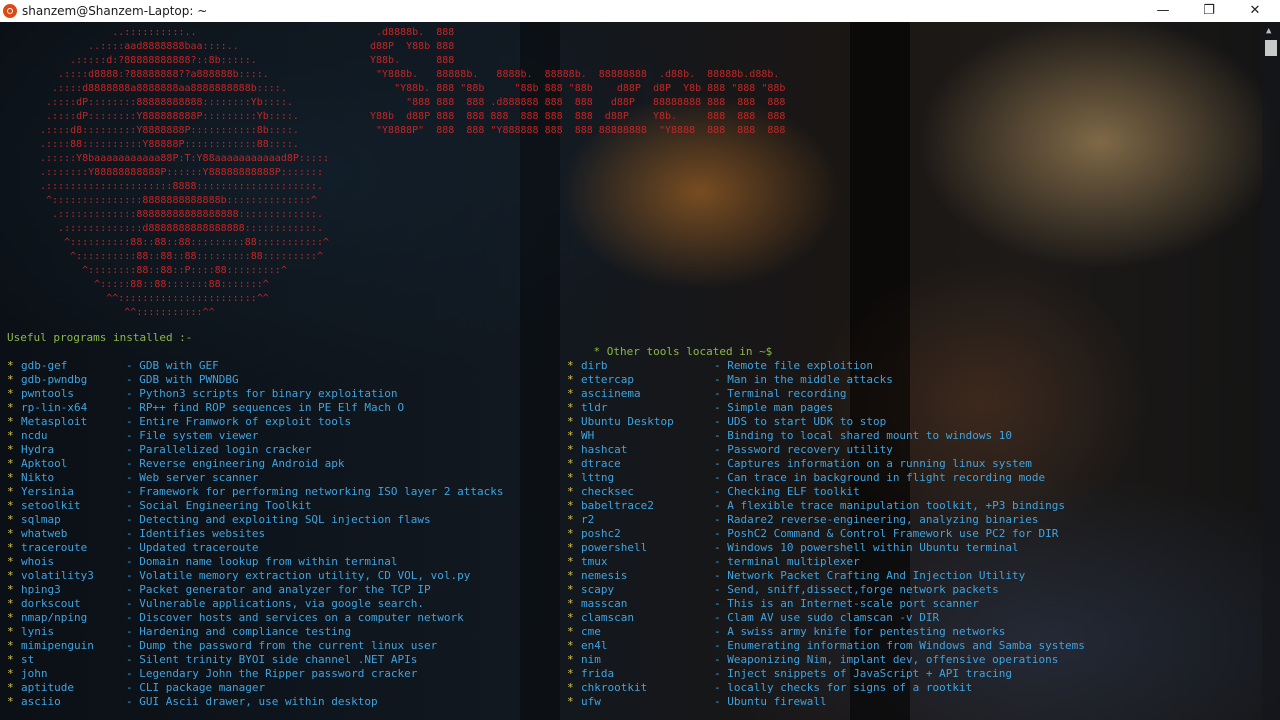 This screenshot has height=720, width=1280. Describe the element at coordinates (912, 394) in the screenshot. I see `list-item: * asciinema - Terminal recording` at that location.